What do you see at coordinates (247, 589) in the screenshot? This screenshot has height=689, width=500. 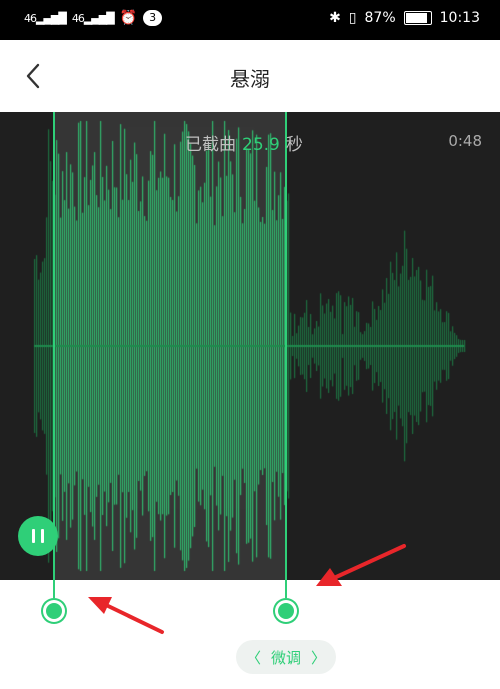 I see `annotation-arrows` at bounding box center [247, 589].